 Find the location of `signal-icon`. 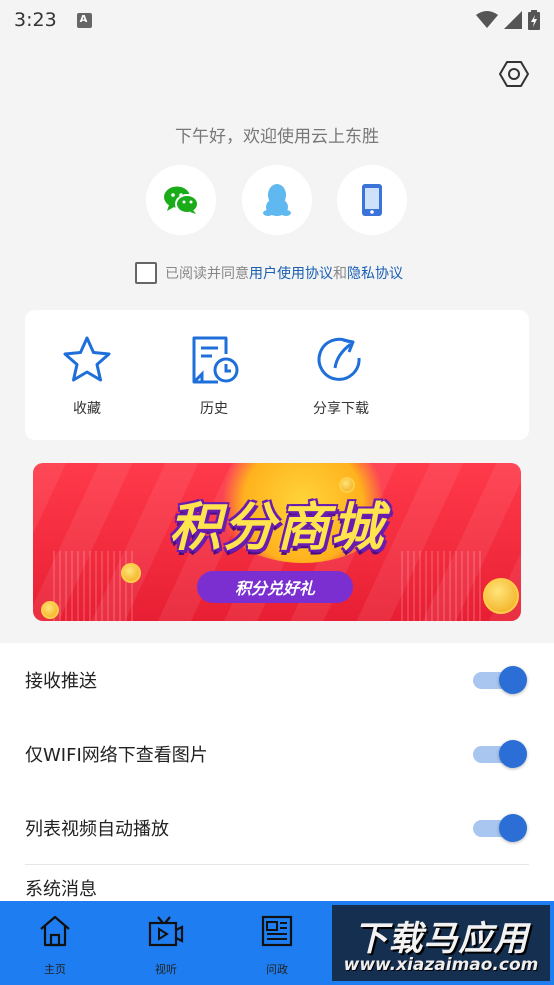

signal-icon is located at coordinates (513, 20).